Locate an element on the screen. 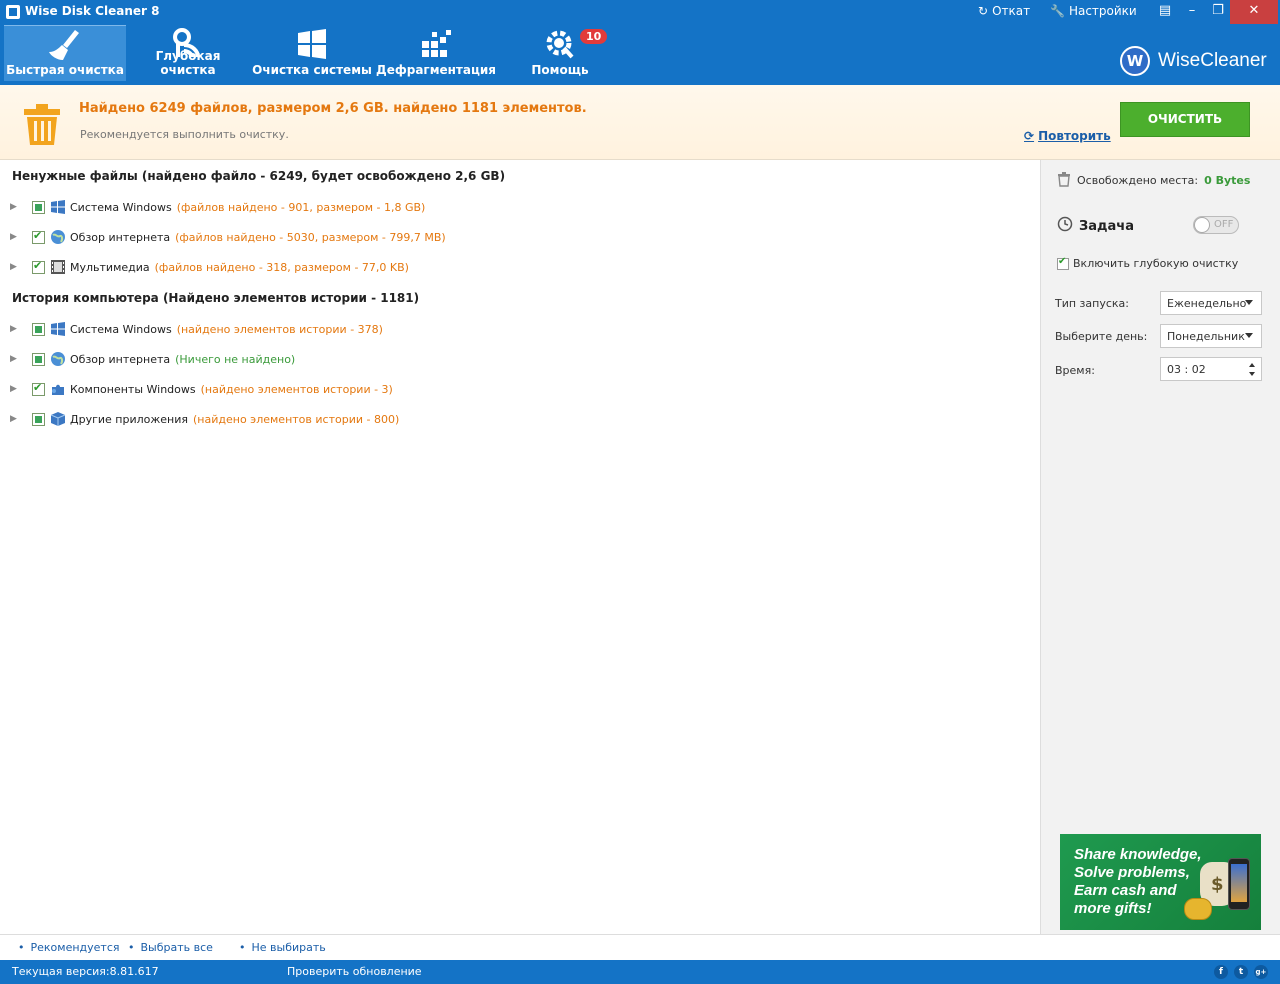  summary-subtitle: Рекомендуется выполнить очистку. is located at coordinates (184, 134).